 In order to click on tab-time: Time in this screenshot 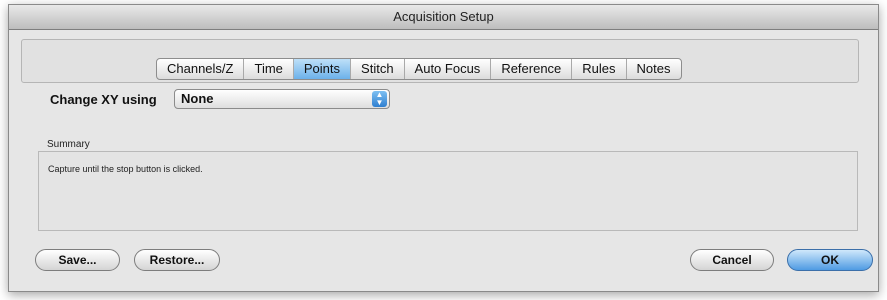, I will do `click(269, 69)`.